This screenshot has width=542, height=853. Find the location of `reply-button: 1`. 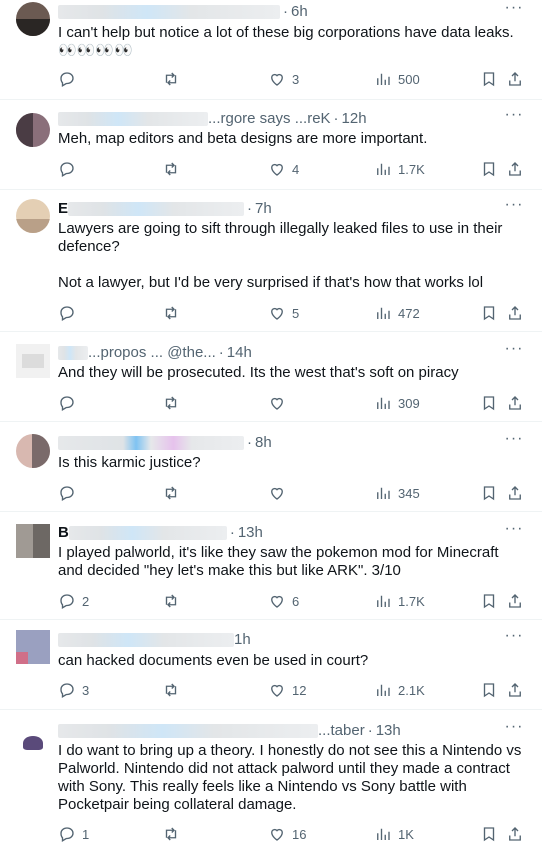

reply-button: 1 is located at coordinates (73, 834).